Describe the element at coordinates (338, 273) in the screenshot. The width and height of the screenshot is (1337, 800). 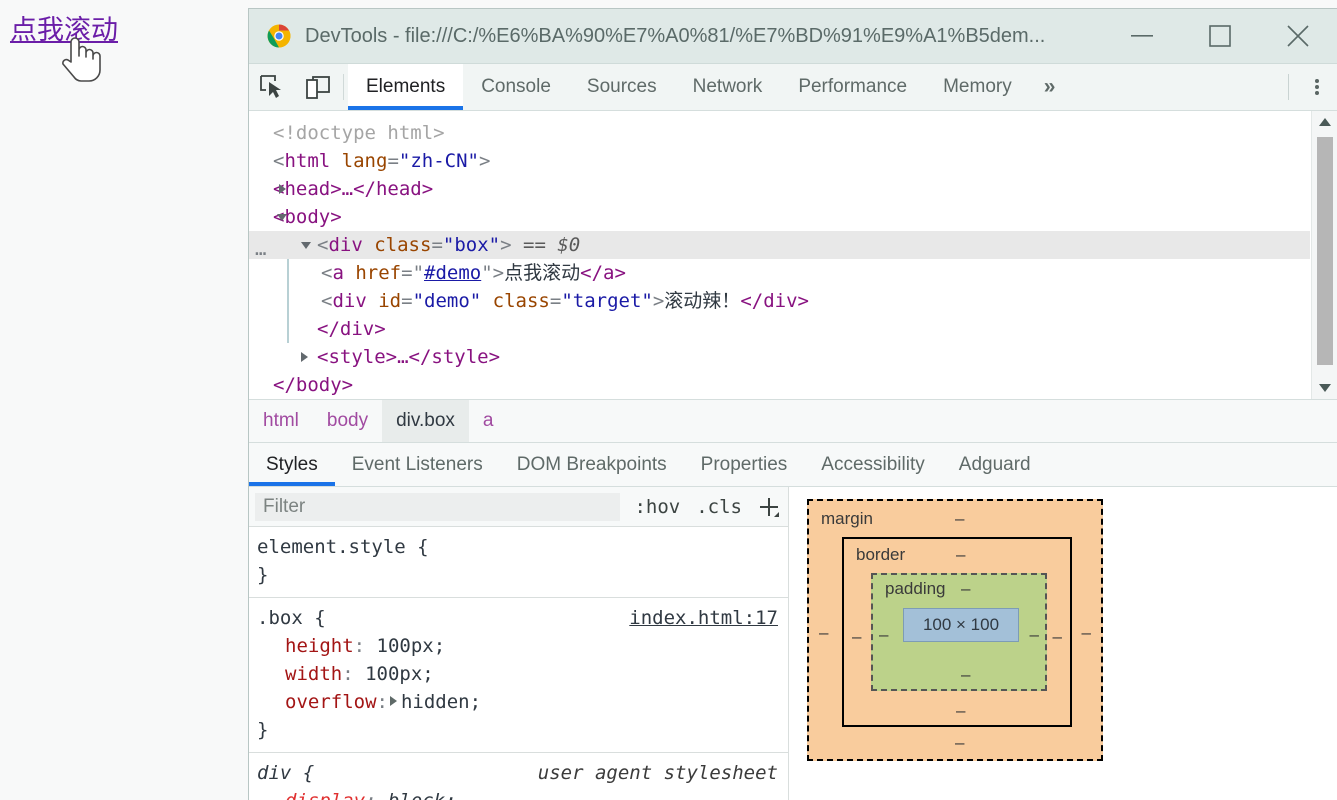
I see `anchor-tag-name: a` at that location.